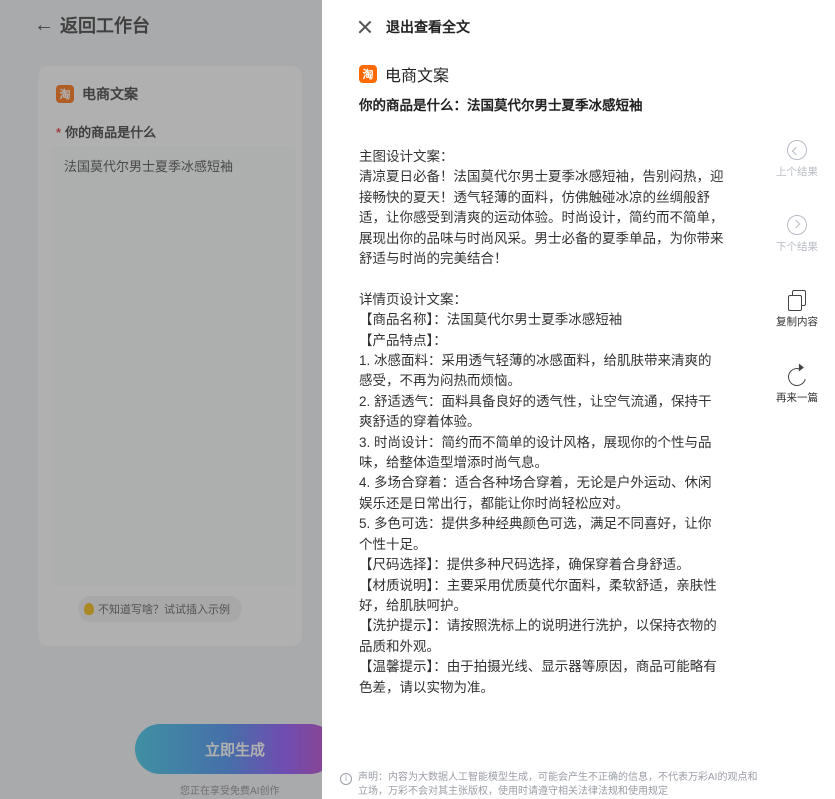 Image resolution: width=835 pixels, height=799 pixels. Describe the element at coordinates (524, 565) in the screenshot. I see `article-line: 【尺码选择】：提供多种尺码选择，确保穿着合身舒适。` at that location.